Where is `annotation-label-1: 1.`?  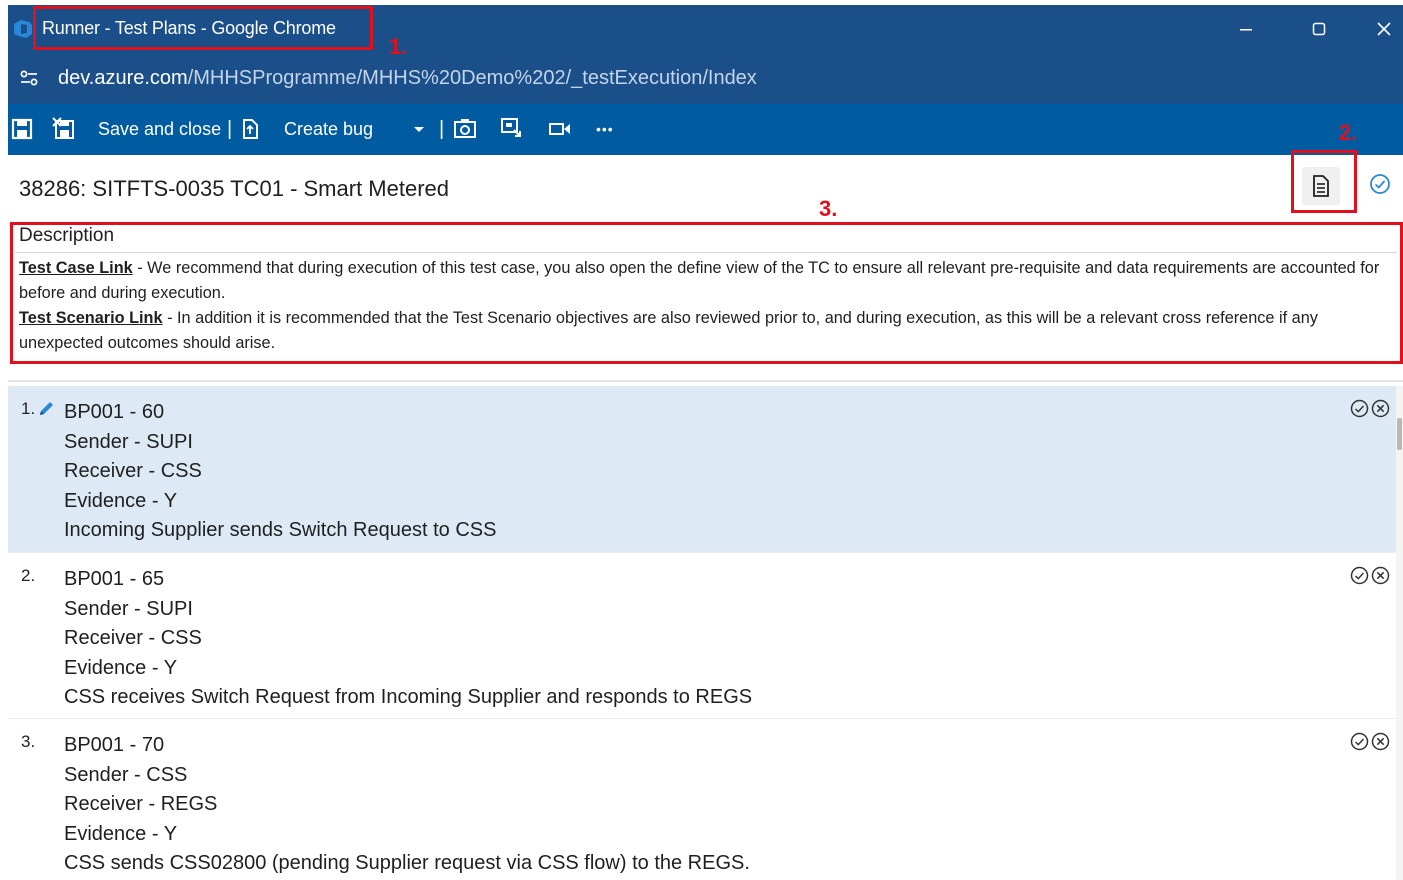 annotation-label-1: 1. is located at coordinates (398, 46).